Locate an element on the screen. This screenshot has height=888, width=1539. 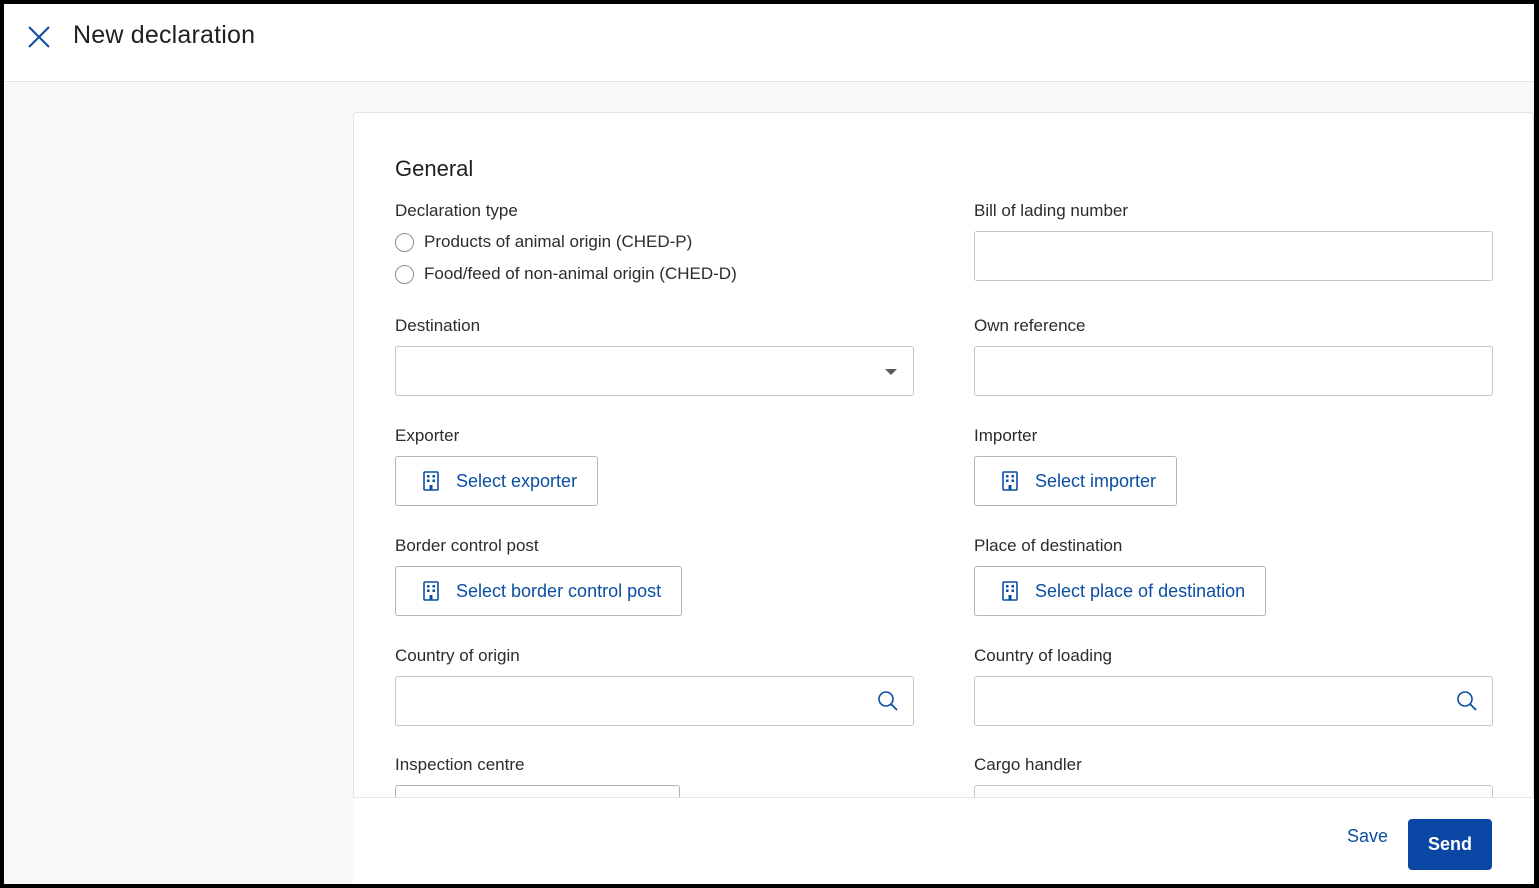
country-of-loading-label: Country of loading is located at coordinates (1043, 655).